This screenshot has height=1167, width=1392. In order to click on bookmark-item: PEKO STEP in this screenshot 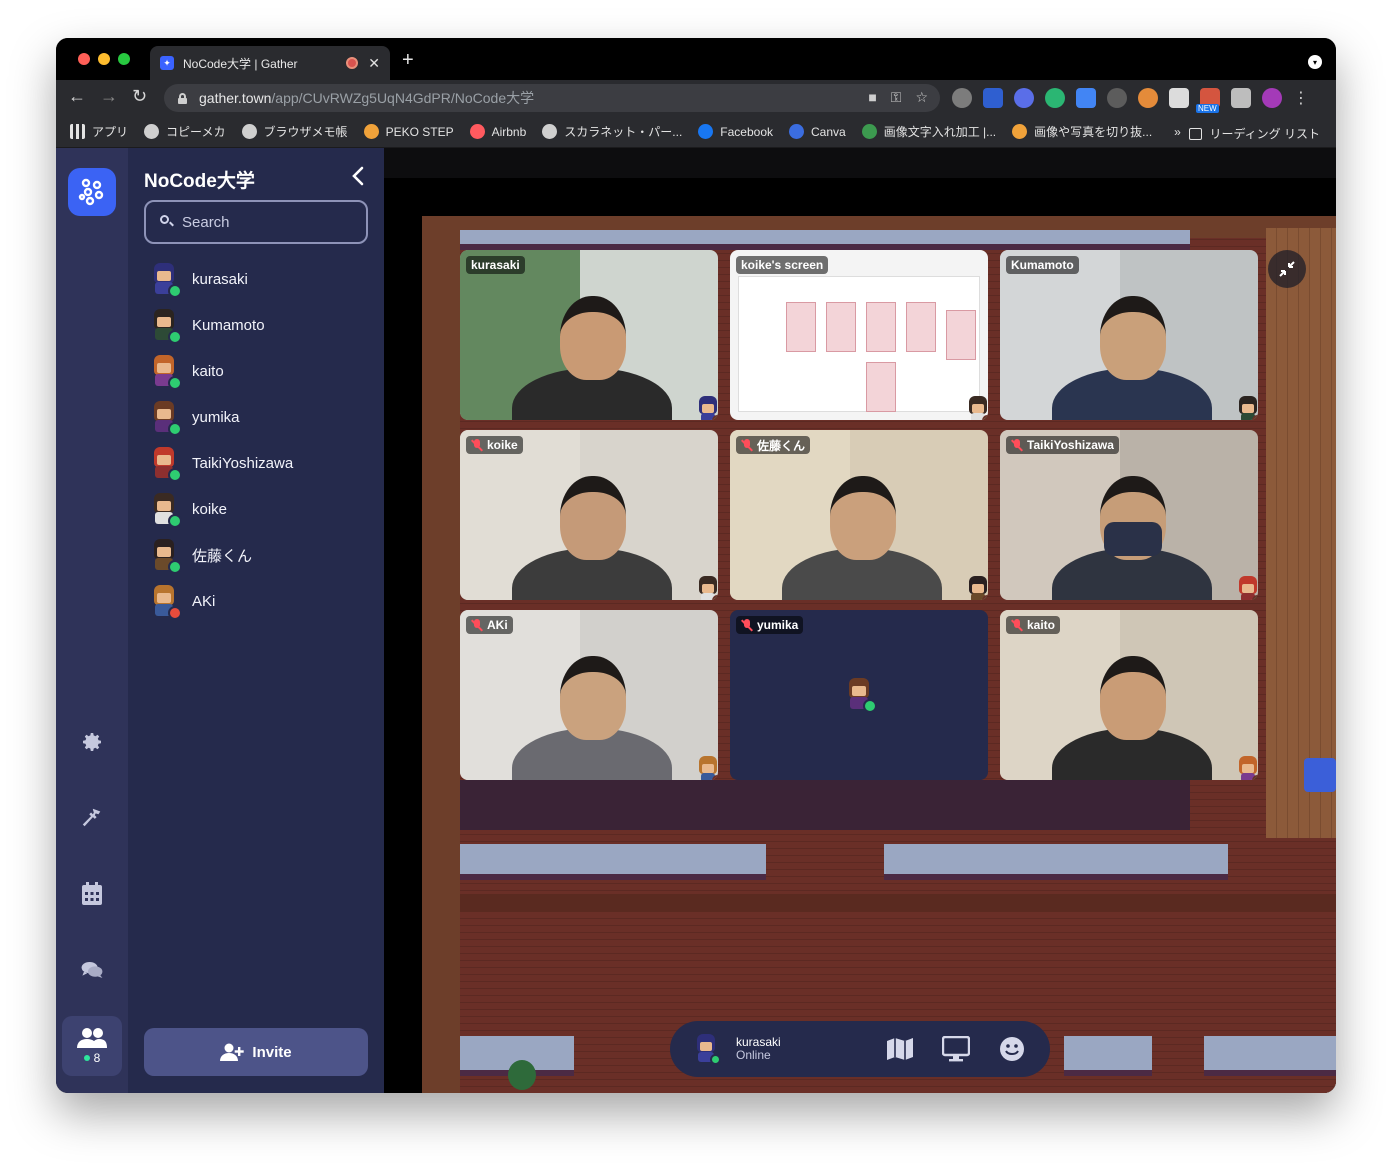, I will do `click(408, 131)`.